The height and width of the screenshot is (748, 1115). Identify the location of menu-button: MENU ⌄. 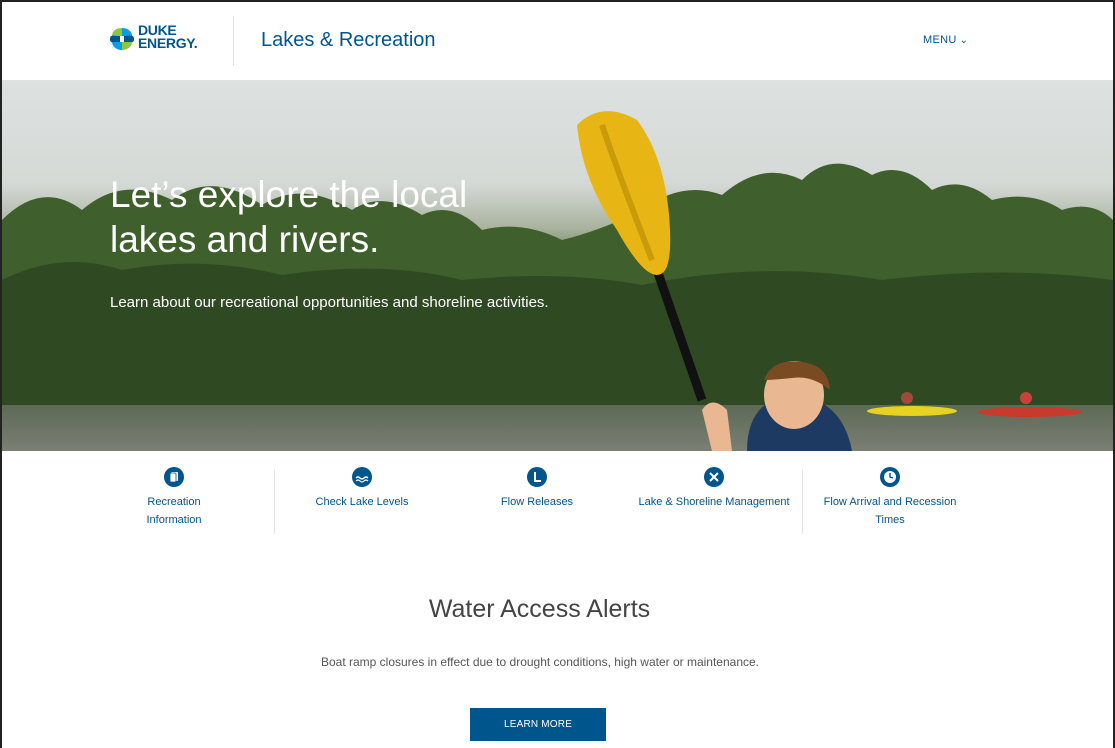
(945, 40).